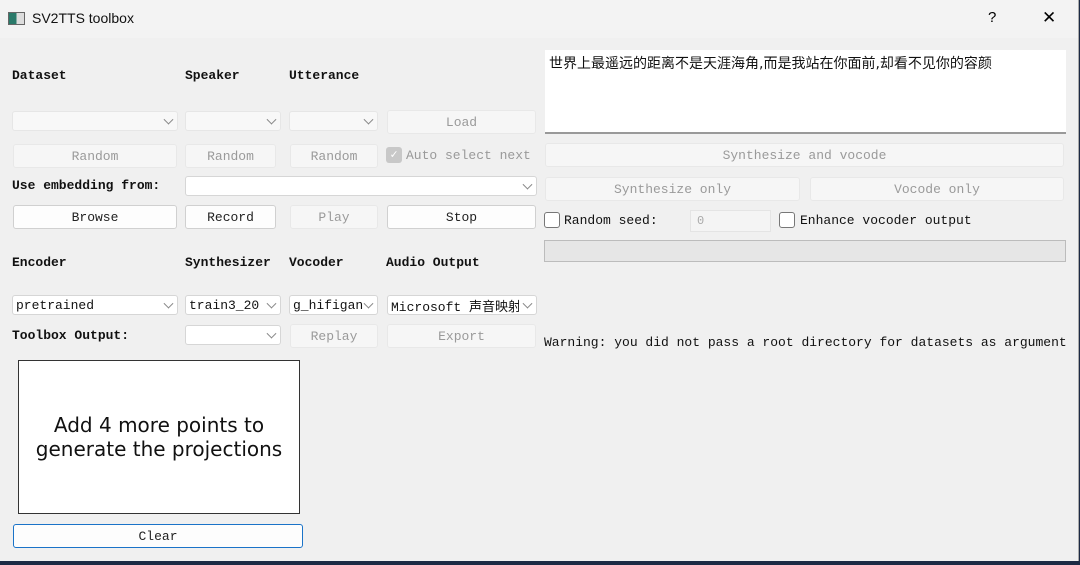  I want to click on synthesize-only-button: Synthesize only, so click(672, 189).